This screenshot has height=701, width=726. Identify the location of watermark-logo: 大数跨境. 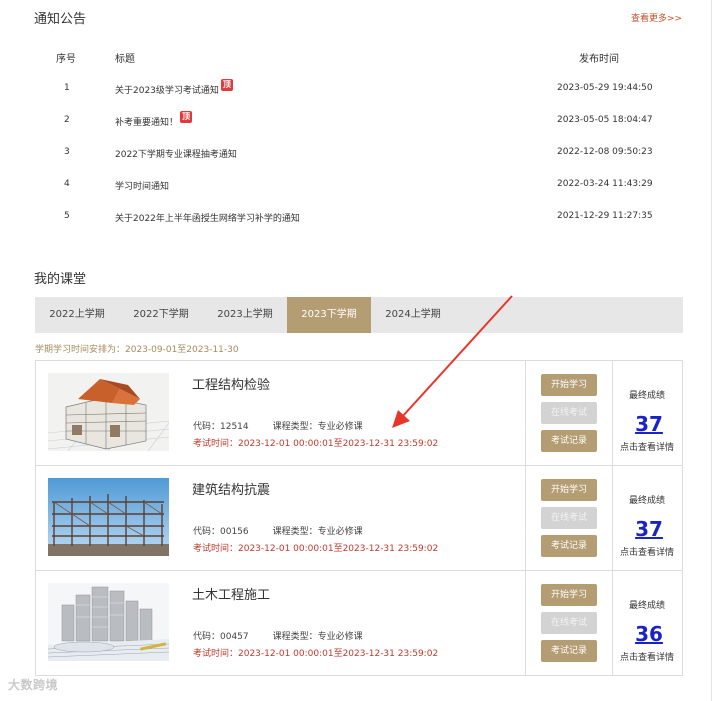
(33, 685).